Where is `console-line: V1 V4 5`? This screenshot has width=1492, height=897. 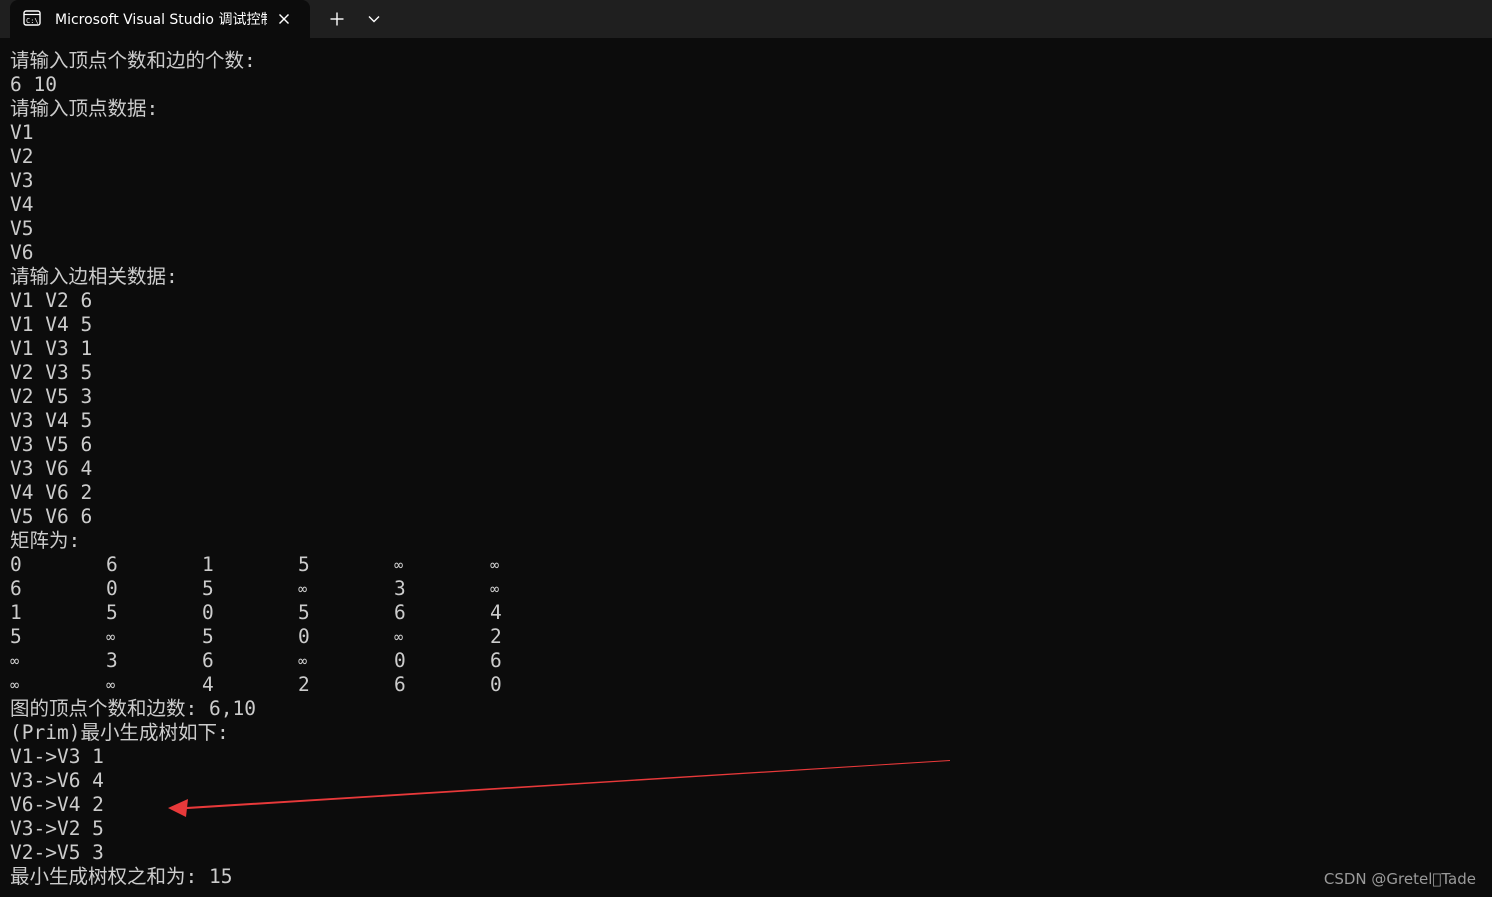 console-line: V1 V4 5 is located at coordinates (51, 324).